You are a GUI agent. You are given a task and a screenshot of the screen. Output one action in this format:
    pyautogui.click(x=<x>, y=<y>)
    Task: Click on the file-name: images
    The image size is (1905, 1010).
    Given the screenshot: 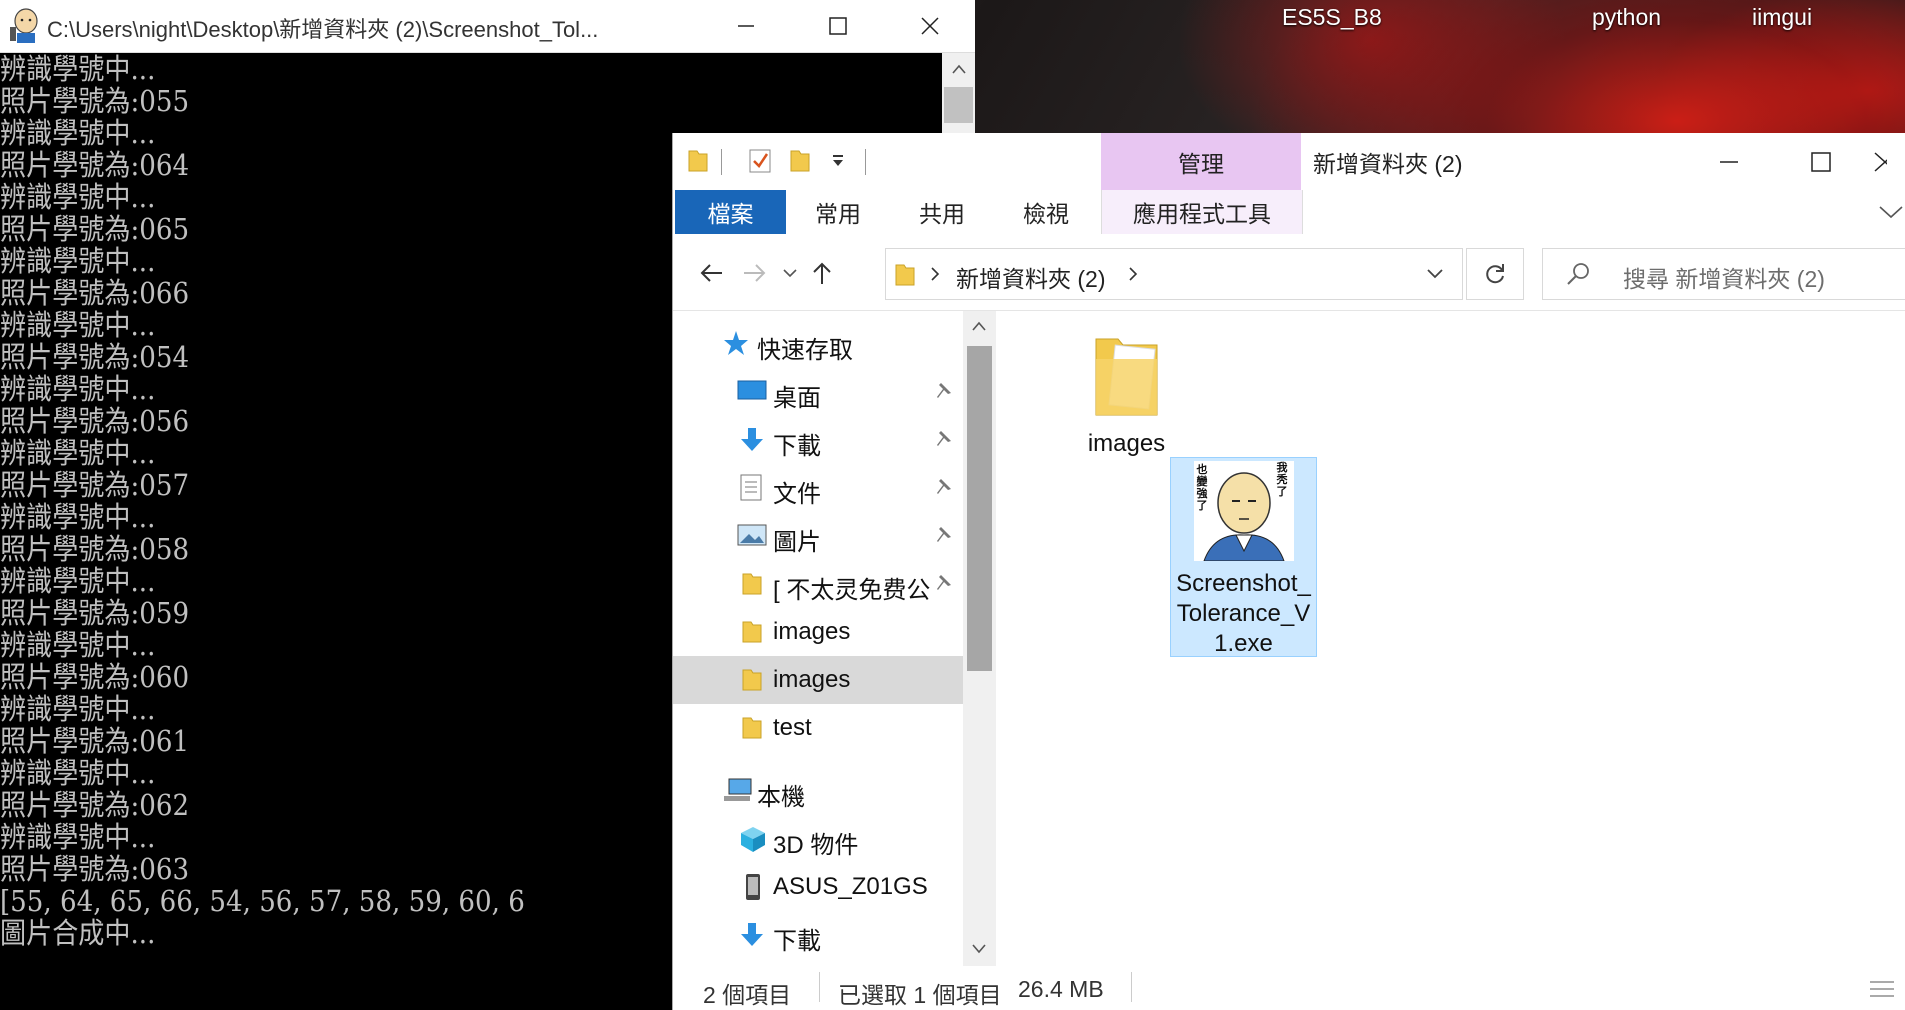 What is the action you would take?
    pyautogui.click(x=1126, y=443)
    